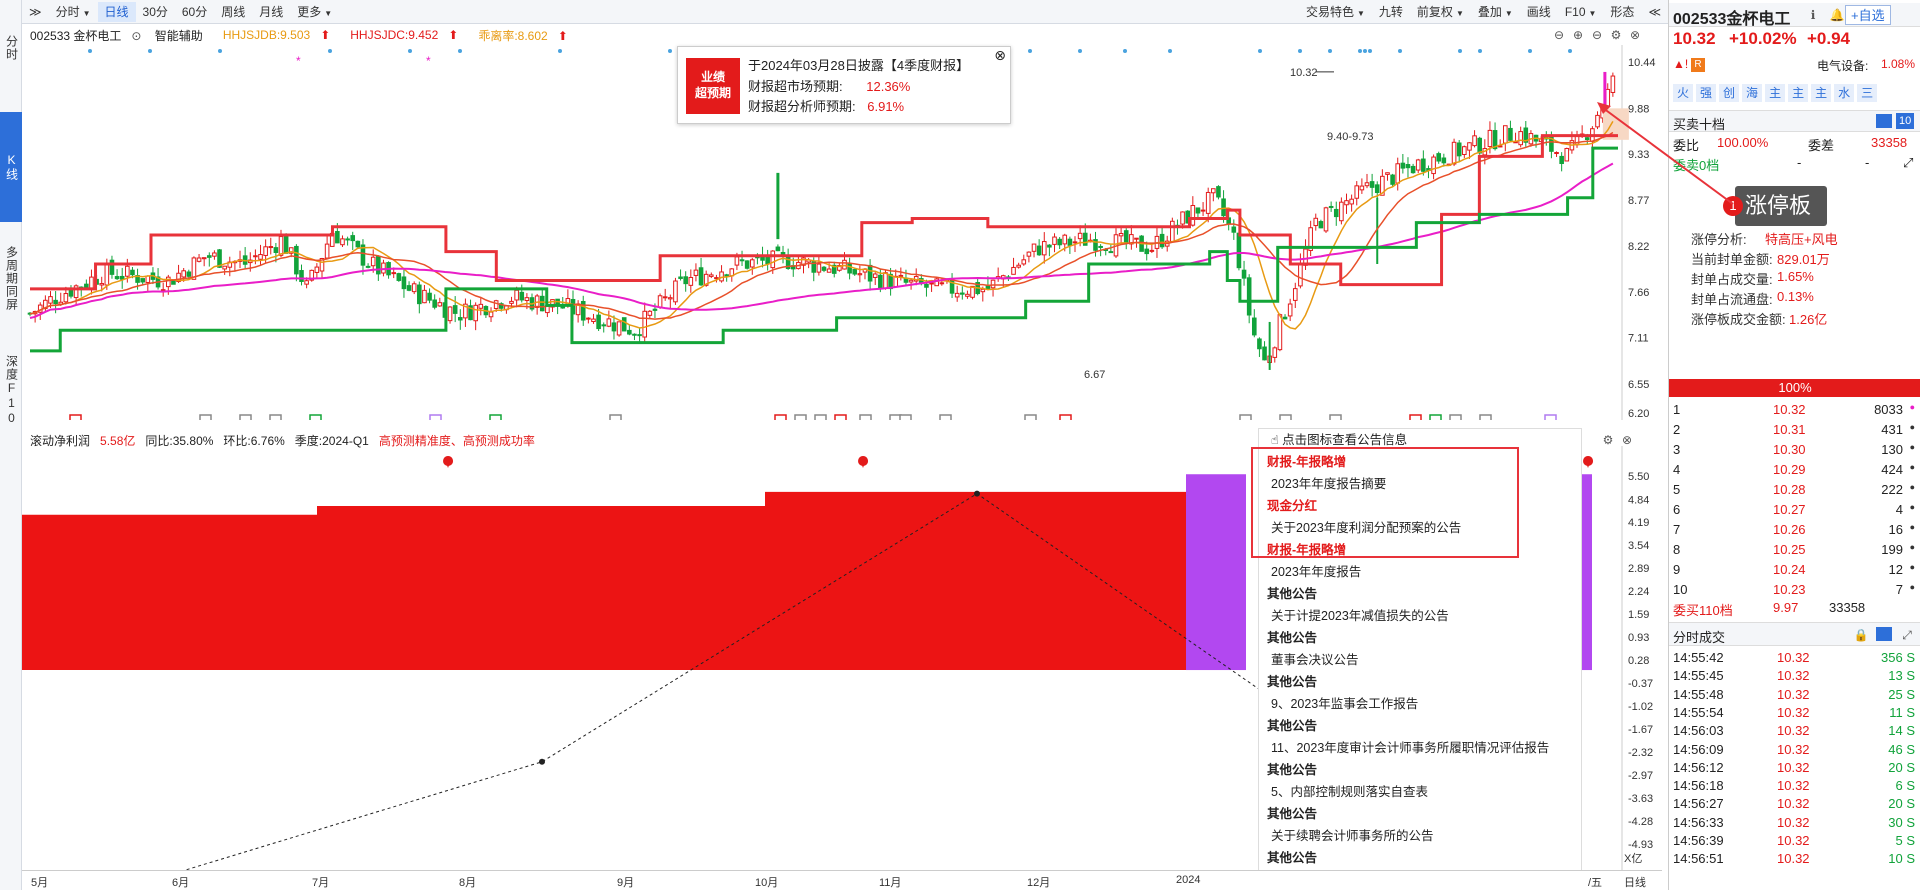 The height and width of the screenshot is (890, 1920). Describe the element at coordinates (1794, 530) in the screenshot. I see `buy-level-row: 7 10.26 16 ●` at that location.